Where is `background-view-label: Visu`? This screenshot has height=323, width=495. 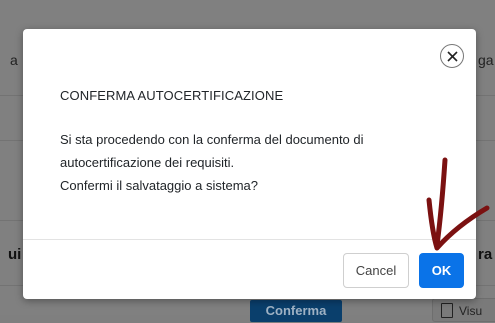
background-view-label: Visu is located at coordinates (471, 311).